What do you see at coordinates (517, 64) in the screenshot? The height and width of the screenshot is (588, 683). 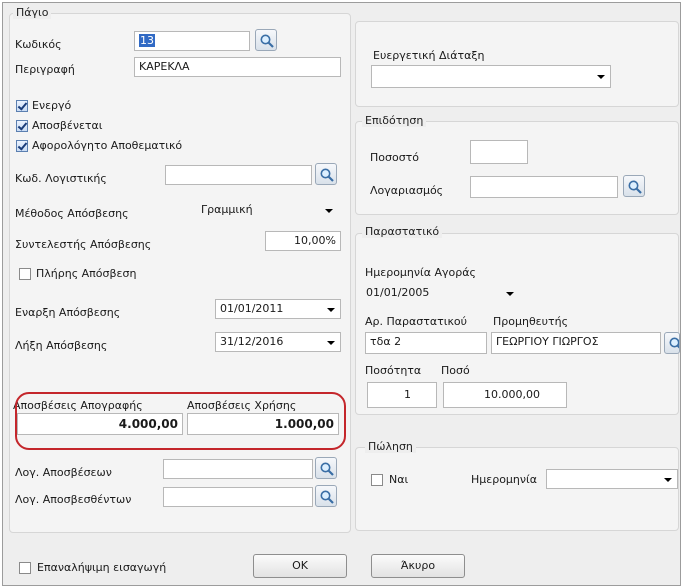 I see `beneficial-panel` at bounding box center [517, 64].